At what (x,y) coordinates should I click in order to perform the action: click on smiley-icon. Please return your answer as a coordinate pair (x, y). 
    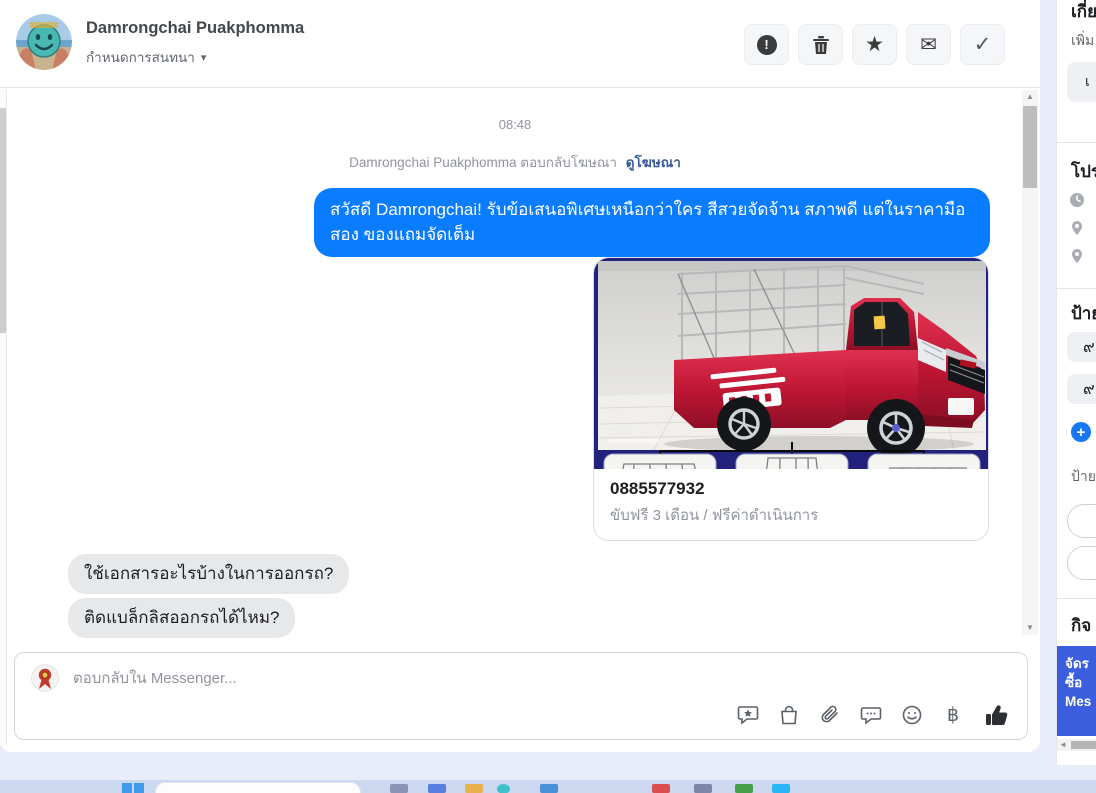
    Looking at the image, I should click on (912, 715).